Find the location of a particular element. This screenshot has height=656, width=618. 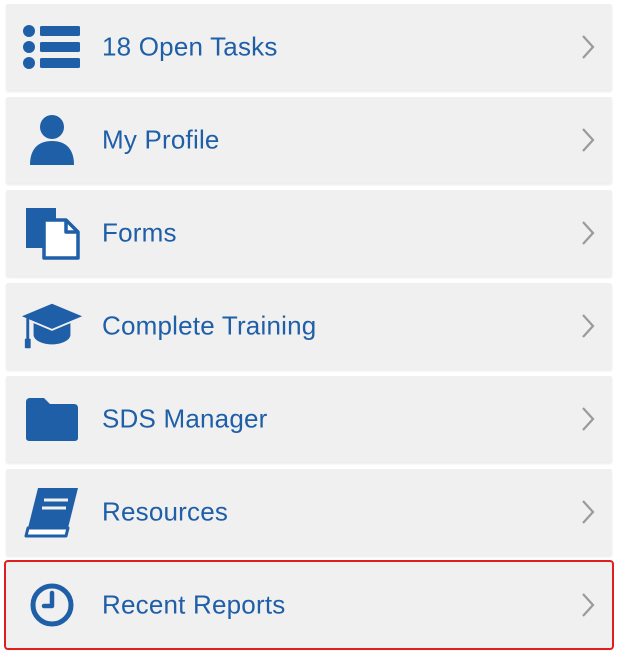

book-icon is located at coordinates (52, 512).